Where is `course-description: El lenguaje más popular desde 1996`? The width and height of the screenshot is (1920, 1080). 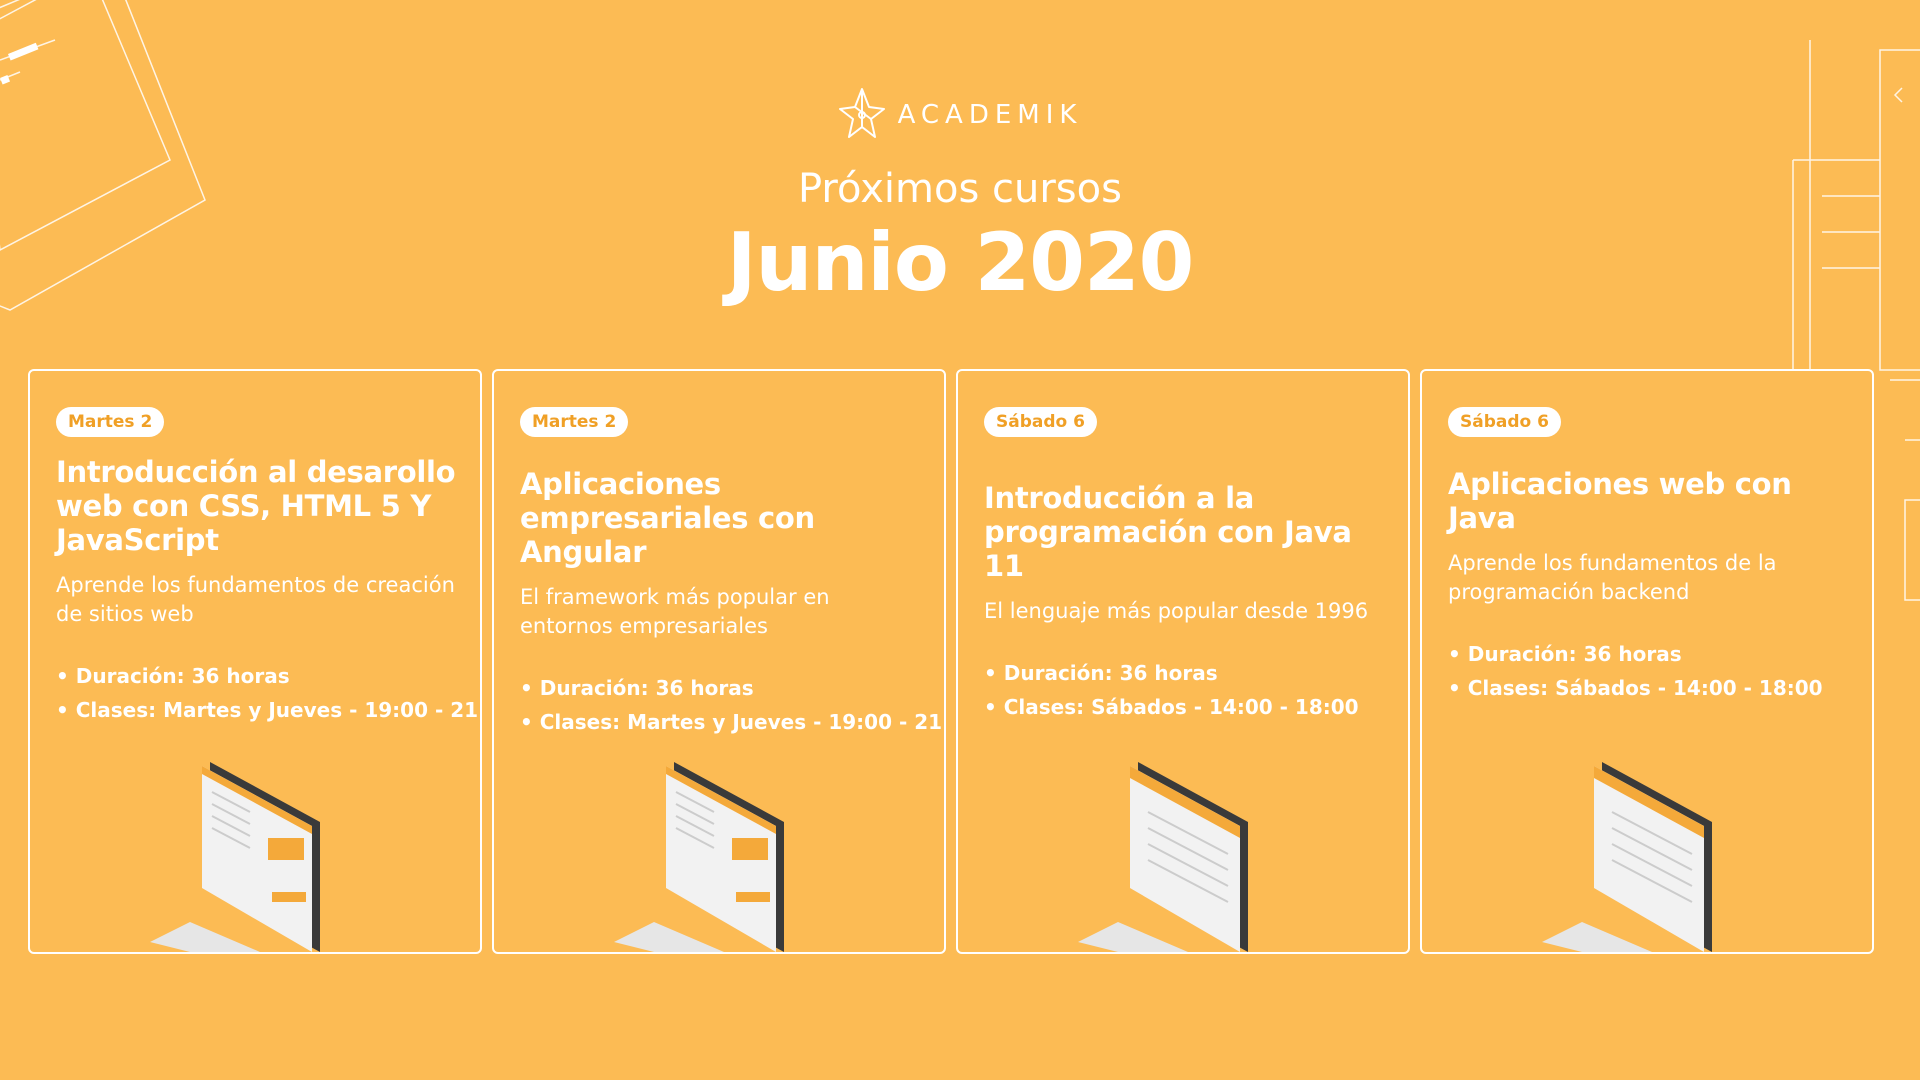
course-description: El lenguaje más popular desde 1996 is located at coordinates (1176, 611).